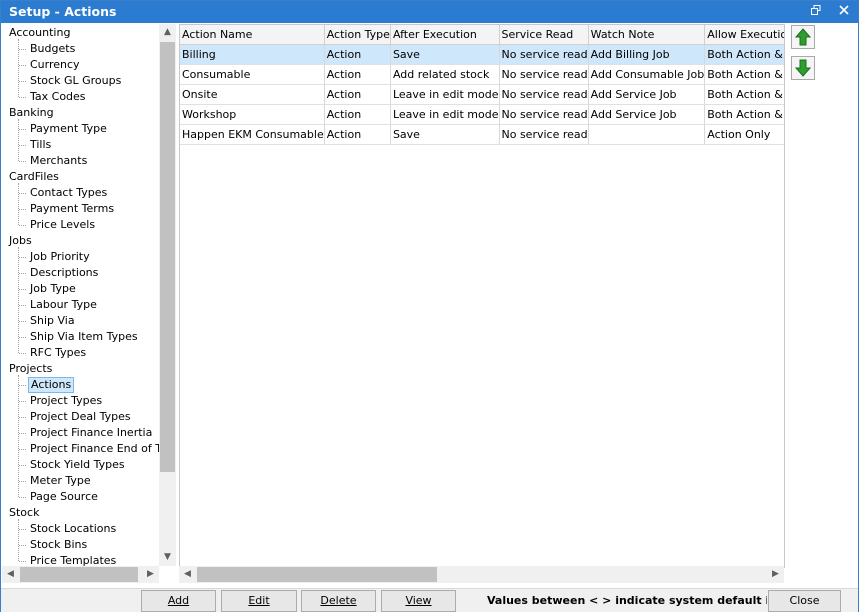 The width and height of the screenshot is (859, 612). What do you see at coordinates (544, 35) in the screenshot?
I see `column-header-service-read: Service Read` at bounding box center [544, 35].